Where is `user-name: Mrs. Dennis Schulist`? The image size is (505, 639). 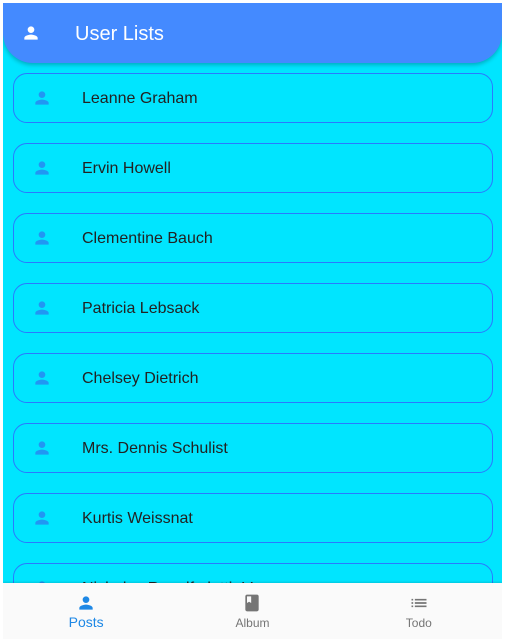
user-name: Mrs. Dennis Schulist is located at coordinates (155, 448).